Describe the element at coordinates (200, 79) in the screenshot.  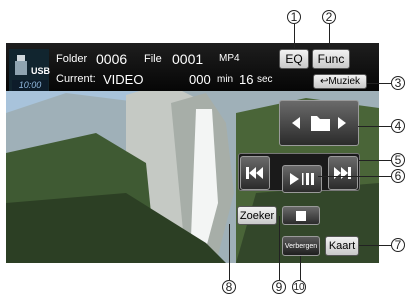
I see `time-min-value: 000` at that location.